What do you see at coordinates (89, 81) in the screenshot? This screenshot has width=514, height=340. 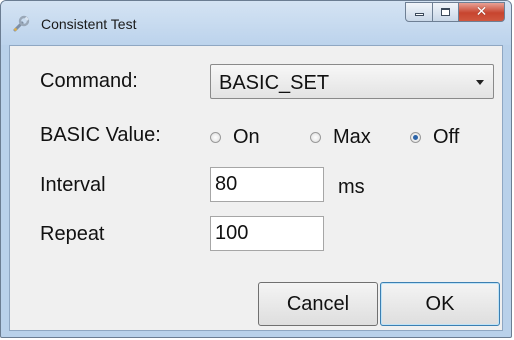 I see `command-label: Command:` at bounding box center [89, 81].